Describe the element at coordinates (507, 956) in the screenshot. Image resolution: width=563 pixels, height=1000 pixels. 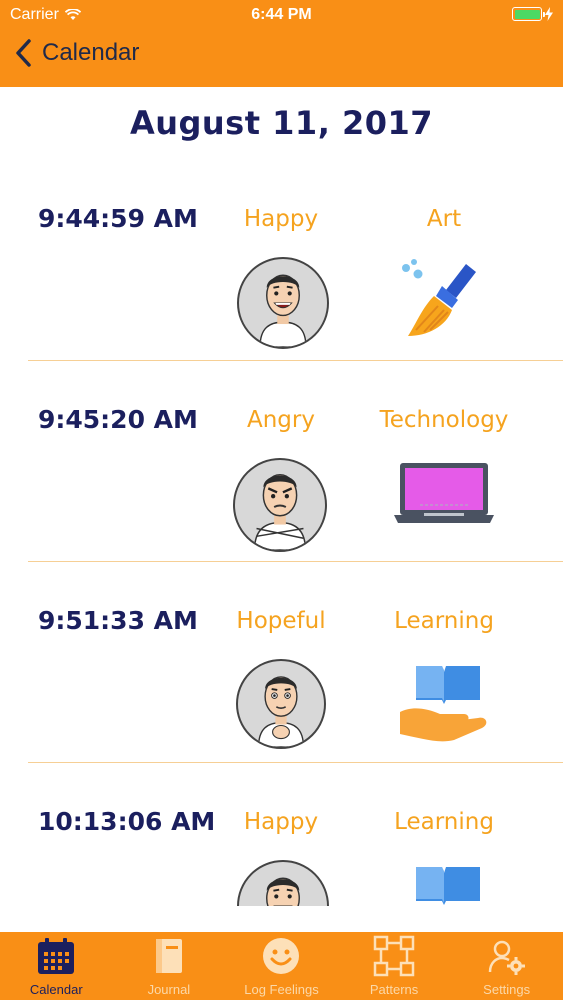
I see `settings-icon` at that location.